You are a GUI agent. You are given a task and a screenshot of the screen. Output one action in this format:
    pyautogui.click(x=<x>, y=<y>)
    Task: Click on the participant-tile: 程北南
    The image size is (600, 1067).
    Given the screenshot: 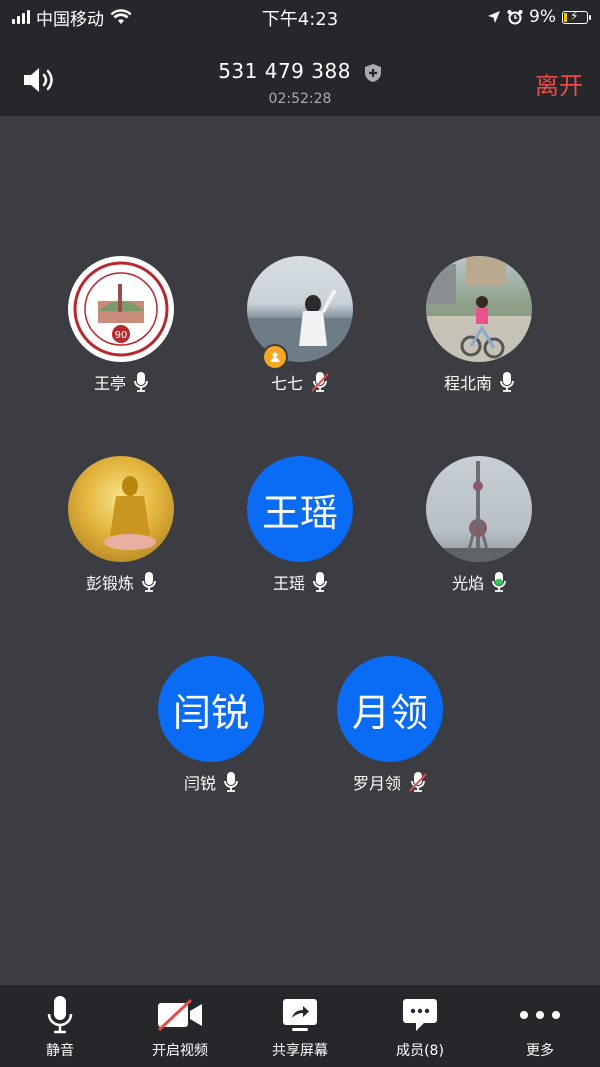 What is the action you would take?
    pyautogui.click(x=479, y=325)
    